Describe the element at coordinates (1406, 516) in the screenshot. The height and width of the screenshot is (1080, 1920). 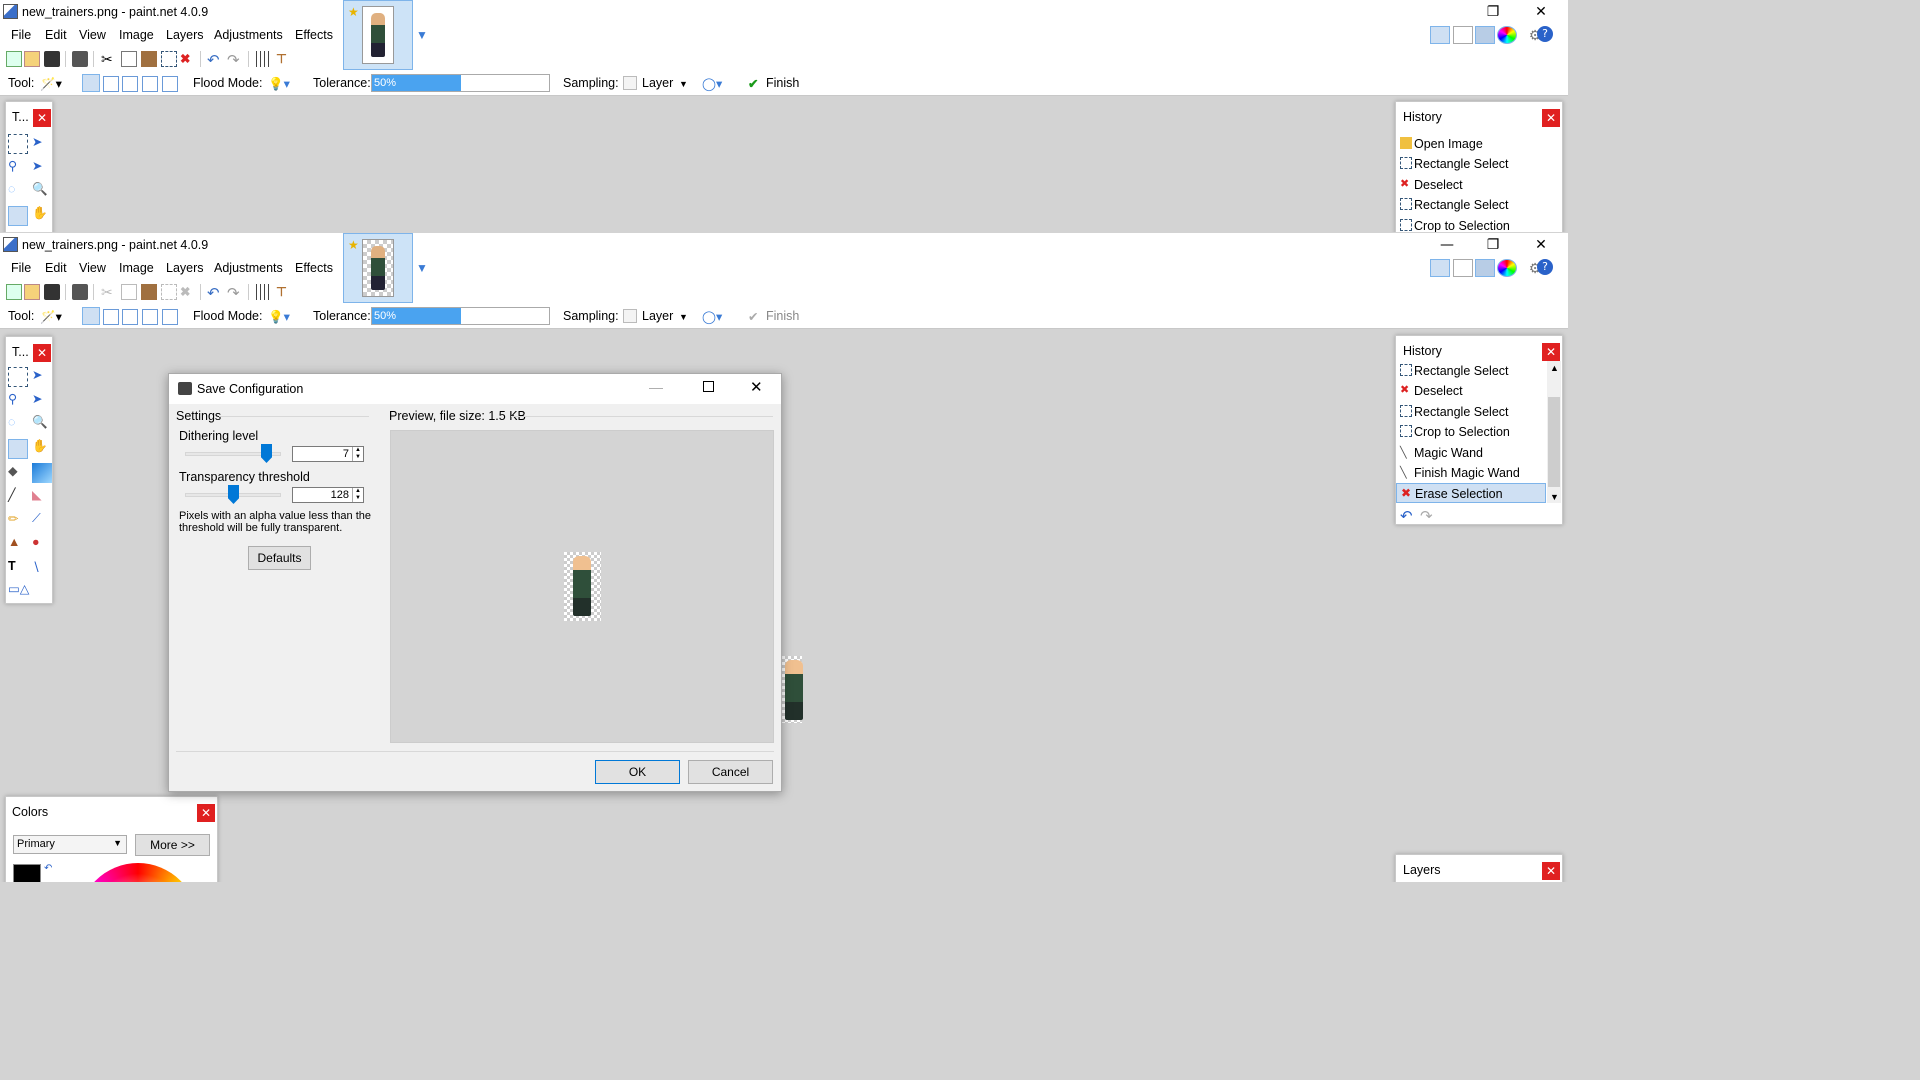
I see `history-undo-icon: ↶` at that location.